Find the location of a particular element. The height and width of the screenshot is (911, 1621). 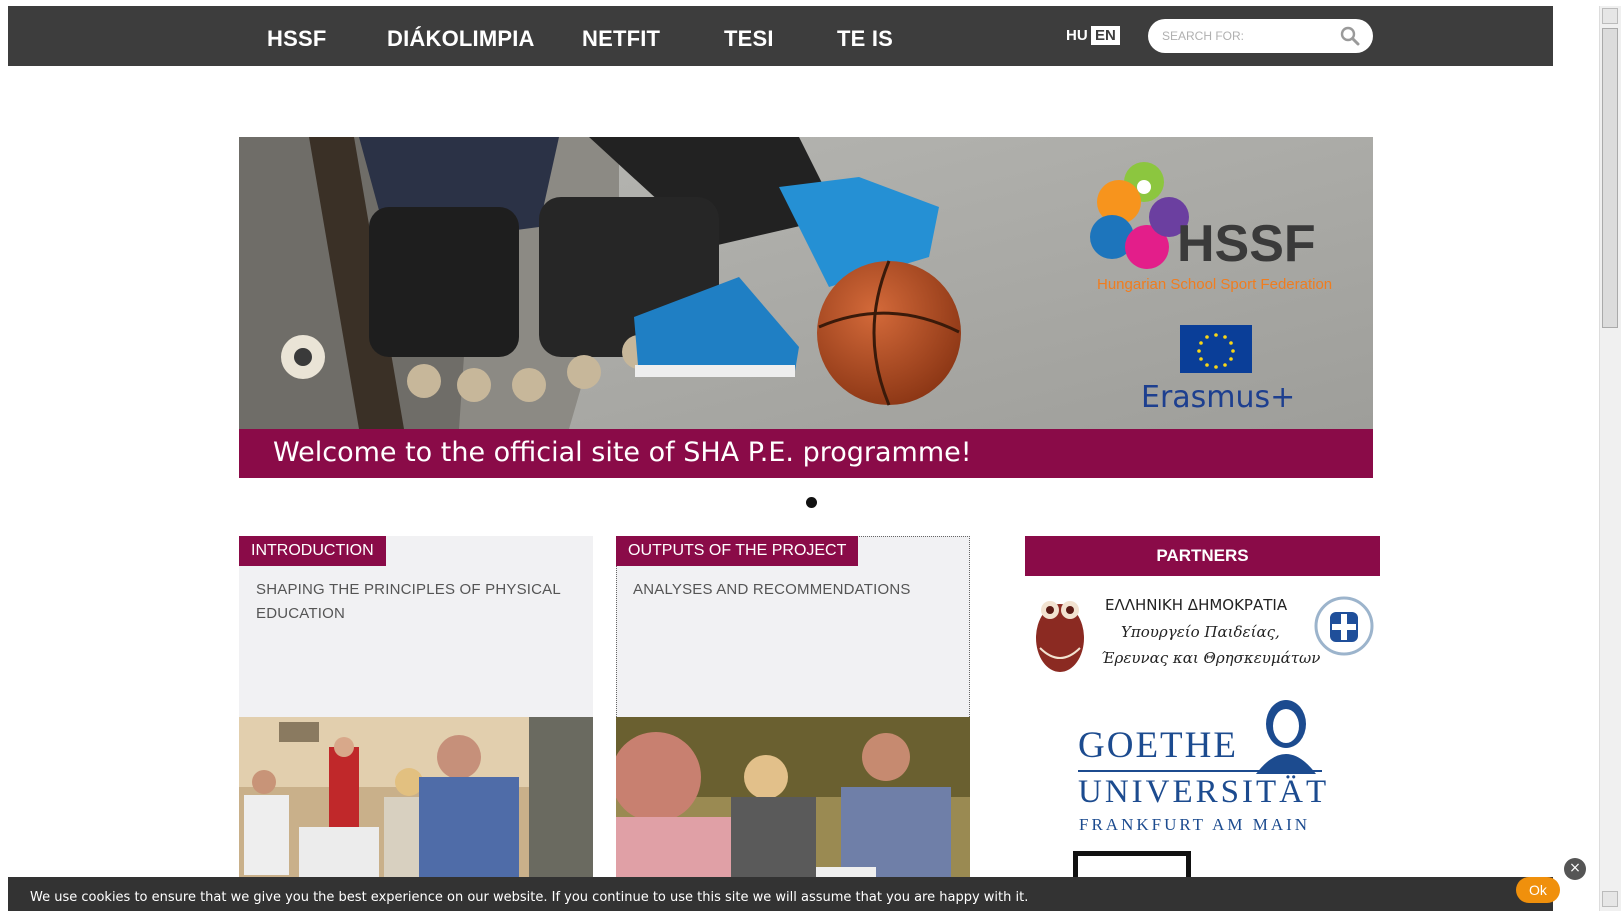

search-icon is located at coordinates (1350, 36).